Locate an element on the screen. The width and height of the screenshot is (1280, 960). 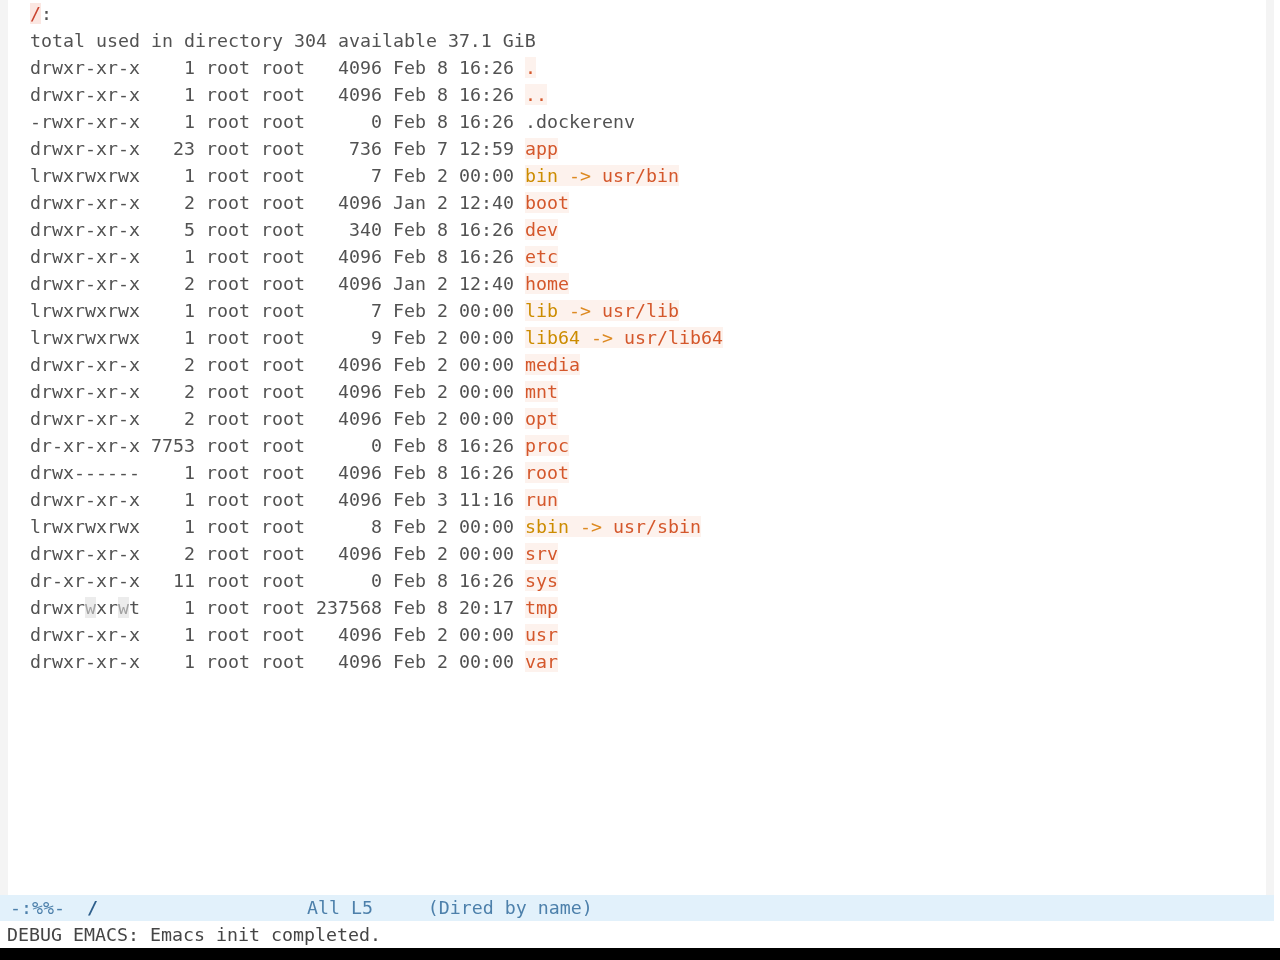
link-count: 2 is located at coordinates (189, 553).